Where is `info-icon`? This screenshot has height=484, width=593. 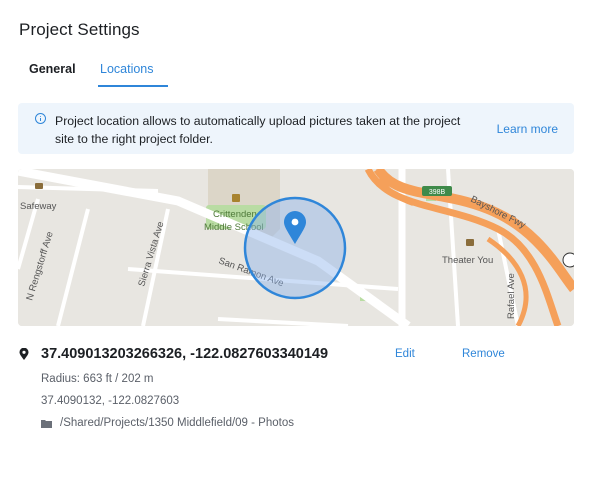
info-icon is located at coordinates (40, 118).